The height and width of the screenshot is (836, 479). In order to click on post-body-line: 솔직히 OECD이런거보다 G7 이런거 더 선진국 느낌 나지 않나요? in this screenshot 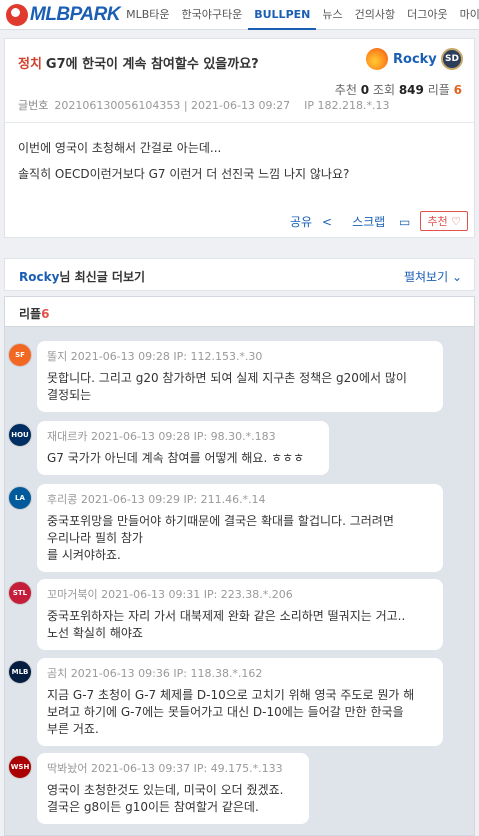, I will do `click(184, 174)`.